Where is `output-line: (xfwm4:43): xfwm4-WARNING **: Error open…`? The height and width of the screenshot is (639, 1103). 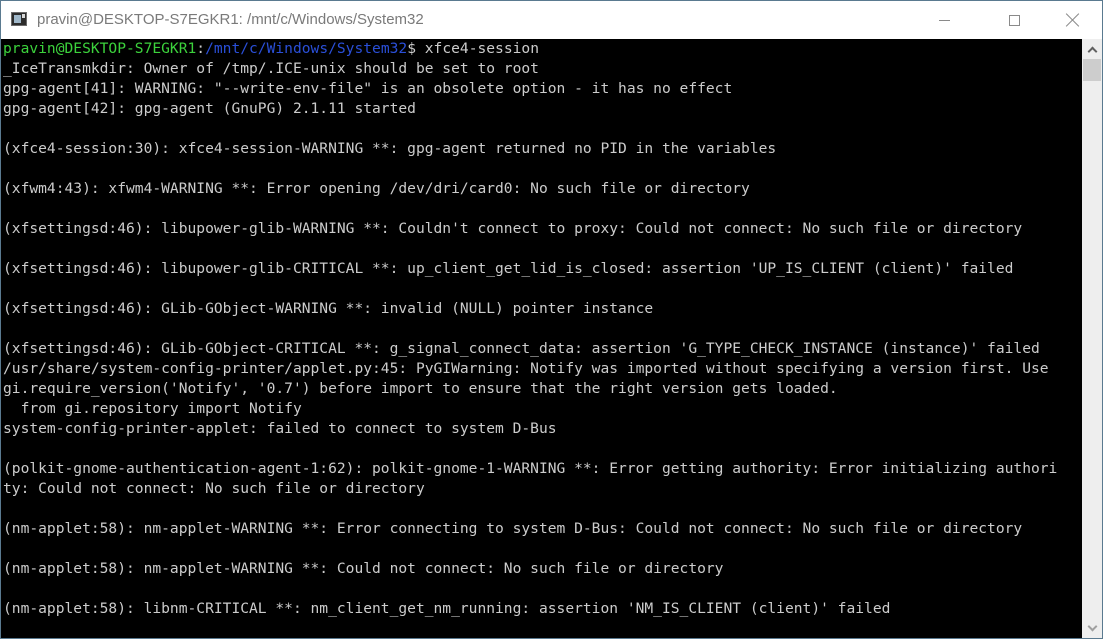
output-line: (xfwm4:43): xfwm4-WARNING **: Error open… is located at coordinates (376, 188).